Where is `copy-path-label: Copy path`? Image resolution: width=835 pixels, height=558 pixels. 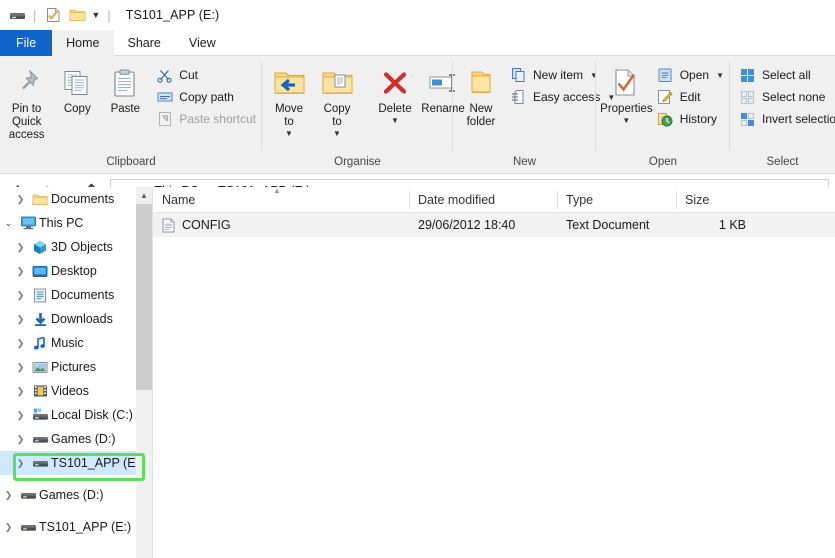 copy-path-label: Copy path is located at coordinates (206, 97).